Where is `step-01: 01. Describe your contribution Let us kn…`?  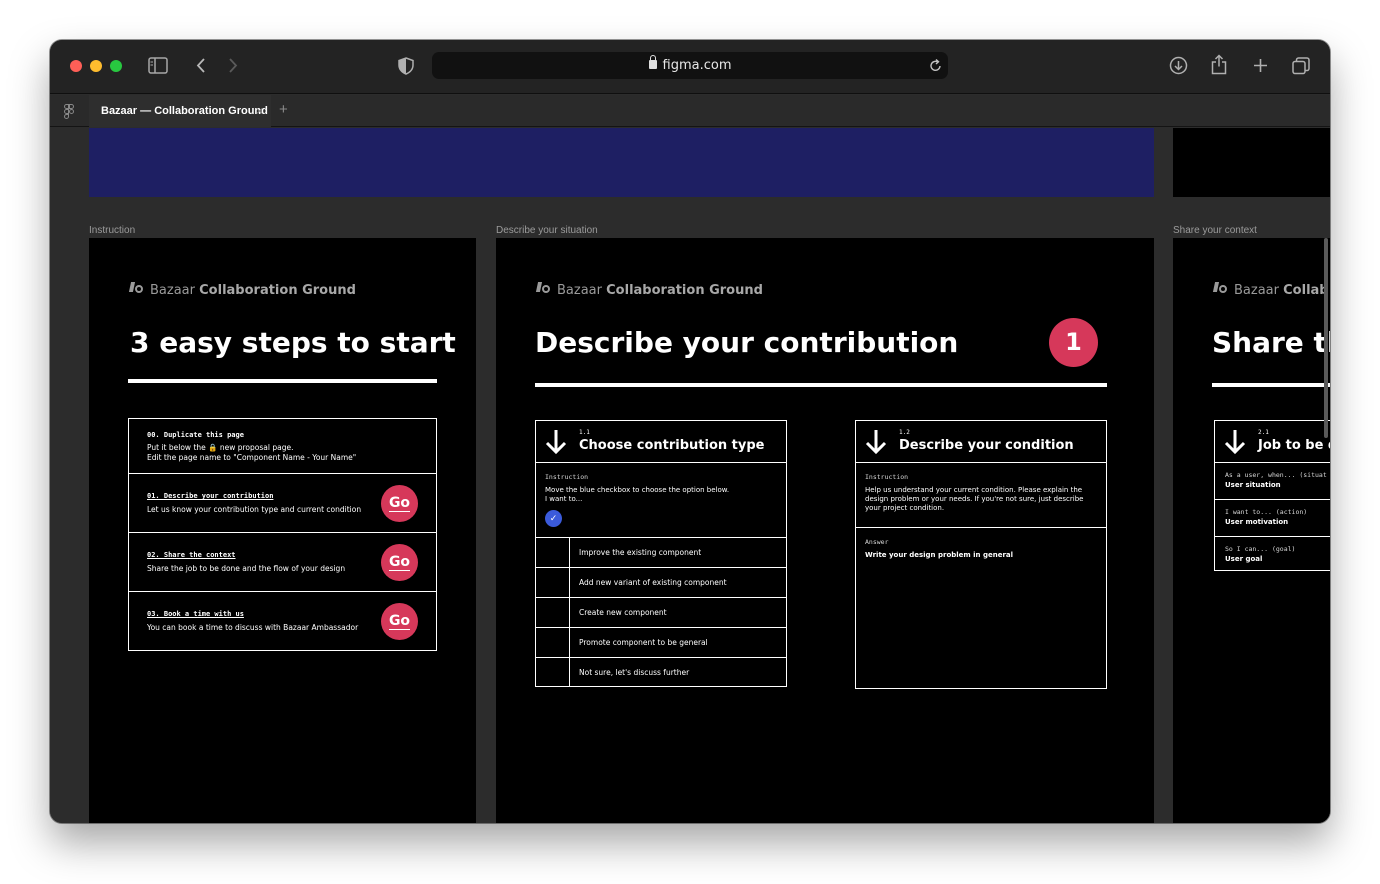 step-01: 01. Describe your contribution Let us kn… is located at coordinates (282, 503).